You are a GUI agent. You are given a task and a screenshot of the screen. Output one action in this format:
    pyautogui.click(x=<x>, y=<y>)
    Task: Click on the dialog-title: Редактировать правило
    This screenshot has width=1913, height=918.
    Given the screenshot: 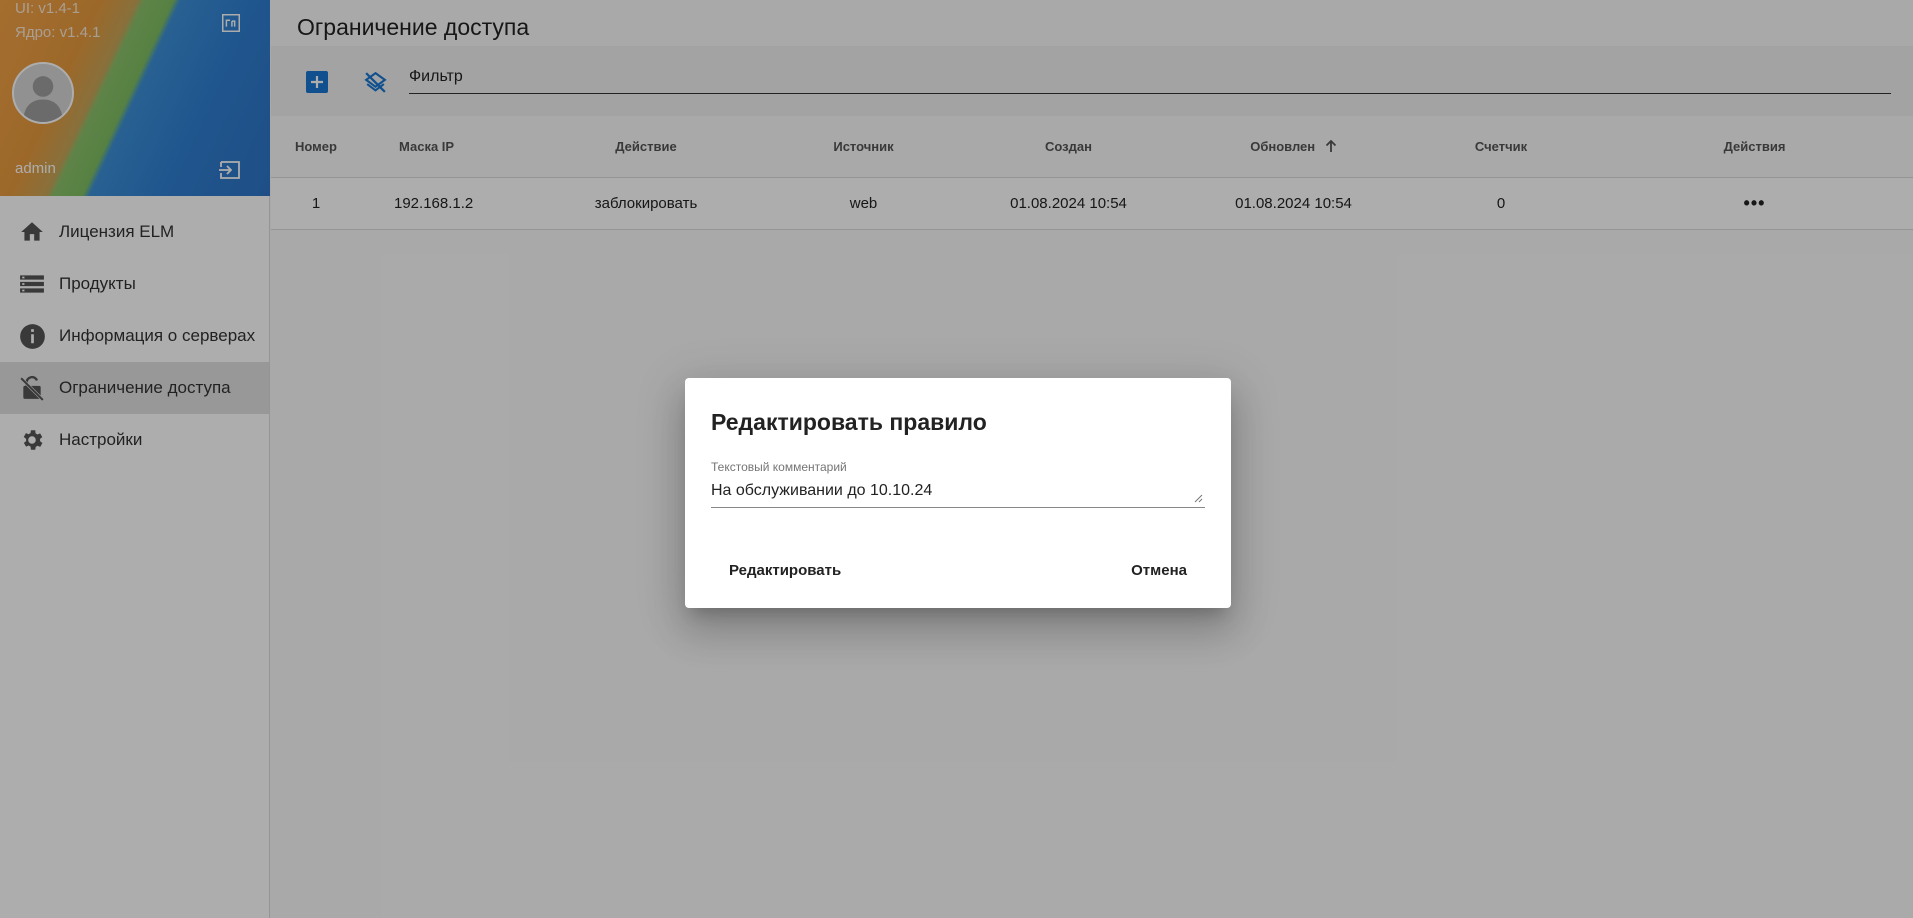 What is the action you would take?
    pyautogui.click(x=849, y=422)
    